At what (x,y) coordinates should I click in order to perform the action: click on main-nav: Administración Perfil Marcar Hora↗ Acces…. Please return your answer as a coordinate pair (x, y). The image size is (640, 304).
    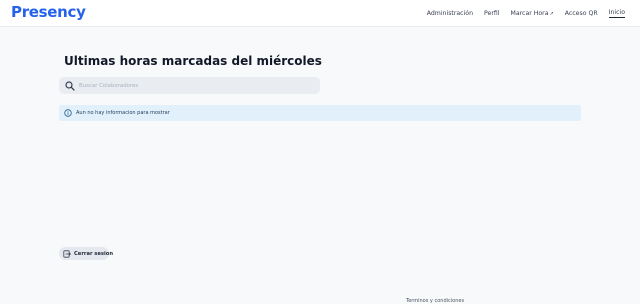
    Looking at the image, I should click on (526, 13).